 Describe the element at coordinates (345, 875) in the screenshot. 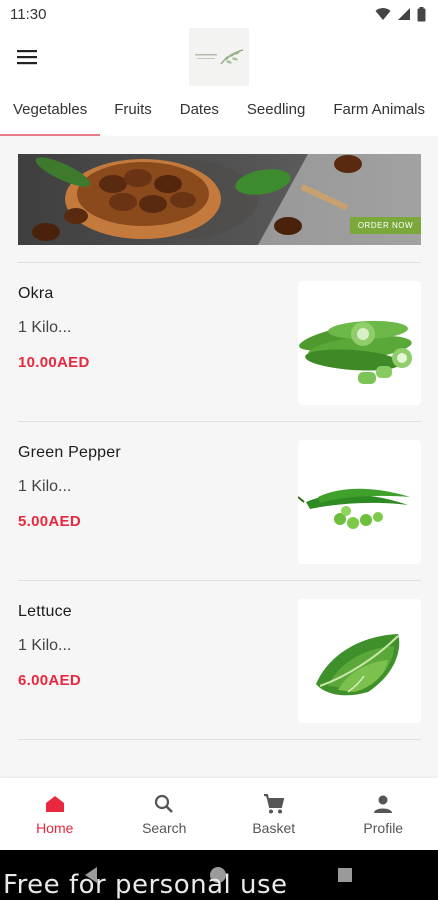

I see `recents-icon` at that location.